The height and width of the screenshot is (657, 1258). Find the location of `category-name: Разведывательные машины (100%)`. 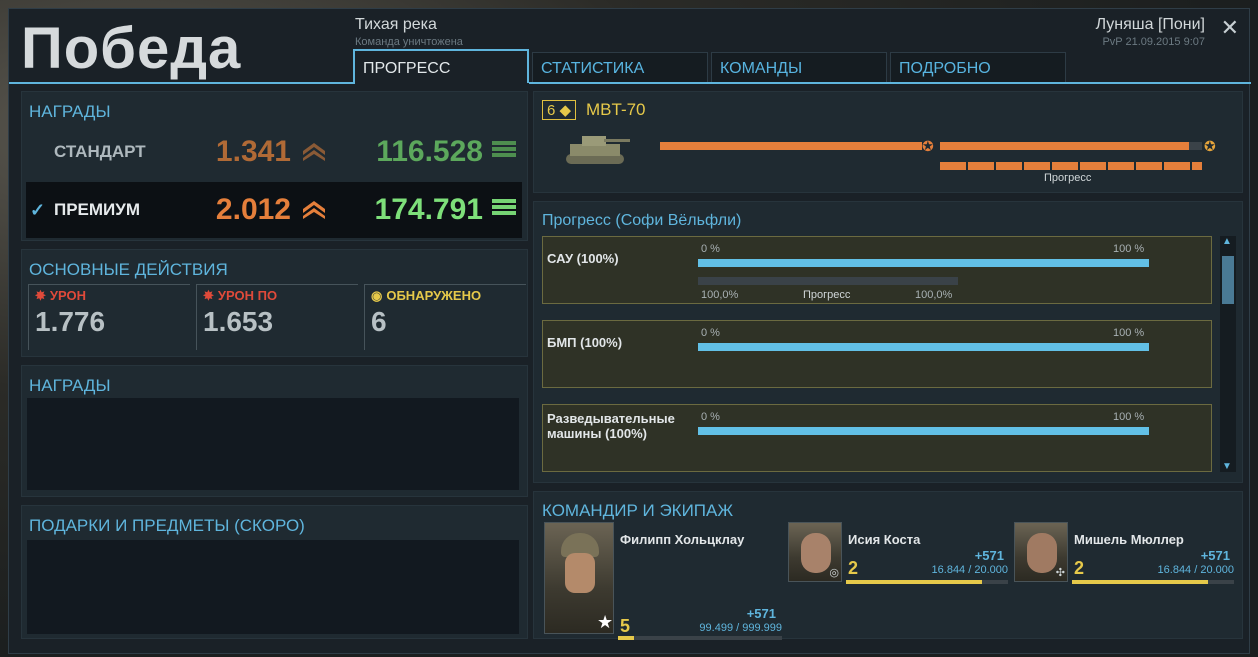

category-name: Разведывательные машины (100%) is located at coordinates (611, 426).